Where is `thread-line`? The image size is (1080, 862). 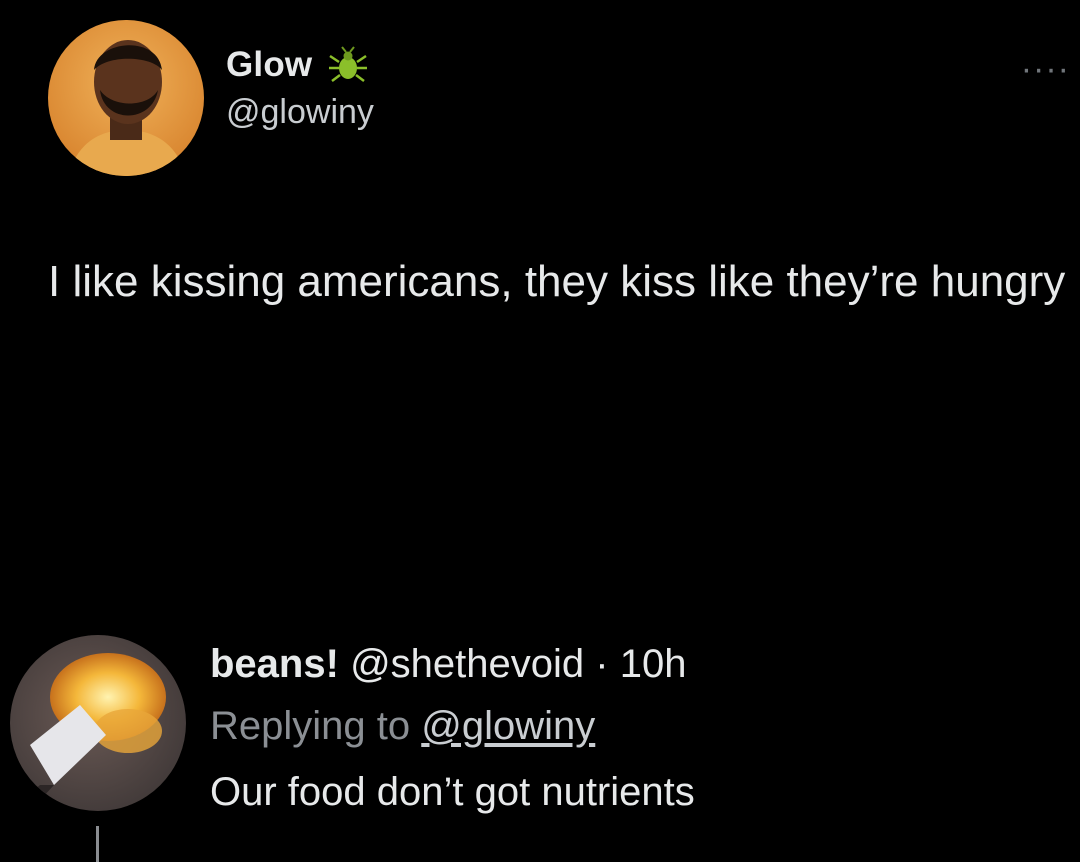
thread-line is located at coordinates (97, 844).